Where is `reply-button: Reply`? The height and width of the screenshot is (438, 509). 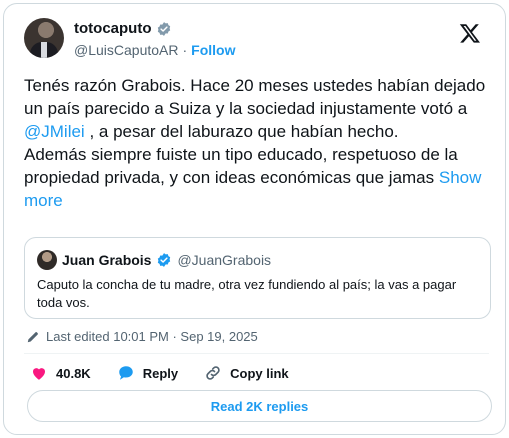 reply-button: Reply is located at coordinates (147, 373).